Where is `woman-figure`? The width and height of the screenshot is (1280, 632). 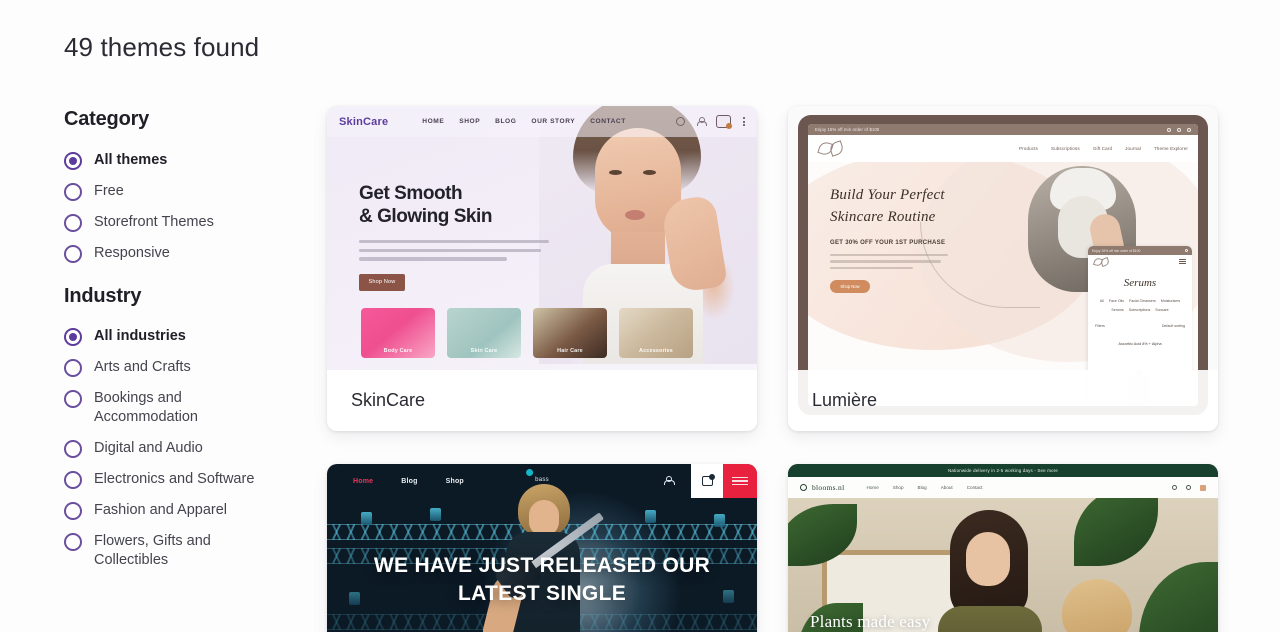
woman-figure is located at coordinates (990, 570).